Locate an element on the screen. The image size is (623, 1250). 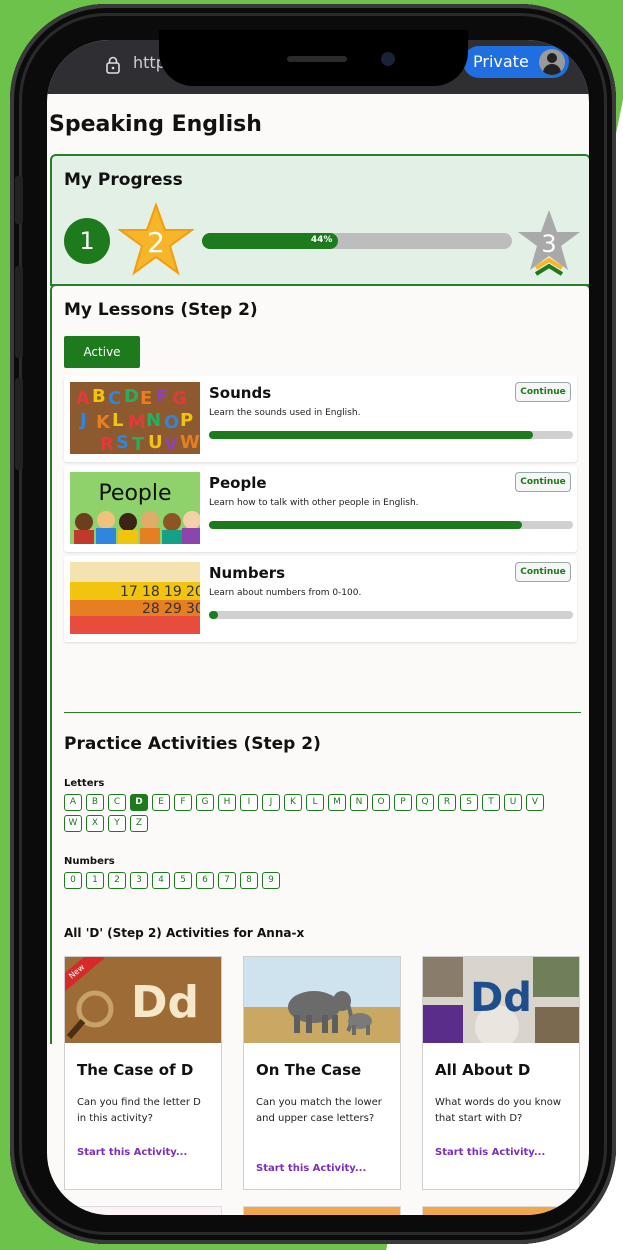
letter-chip-p: P is located at coordinates (403, 802).